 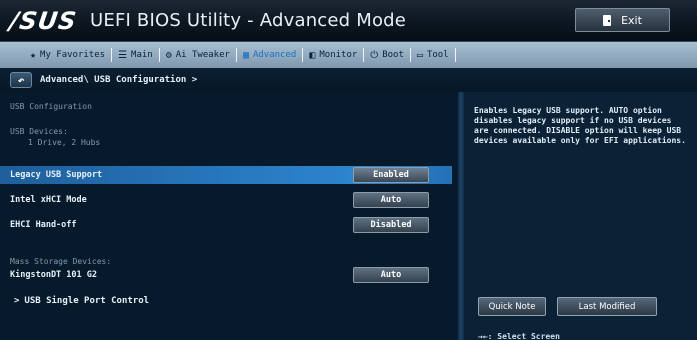 What do you see at coordinates (393, 55) in the screenshot?
I see `tab-label: Boot` at bounding box center [393, 55].